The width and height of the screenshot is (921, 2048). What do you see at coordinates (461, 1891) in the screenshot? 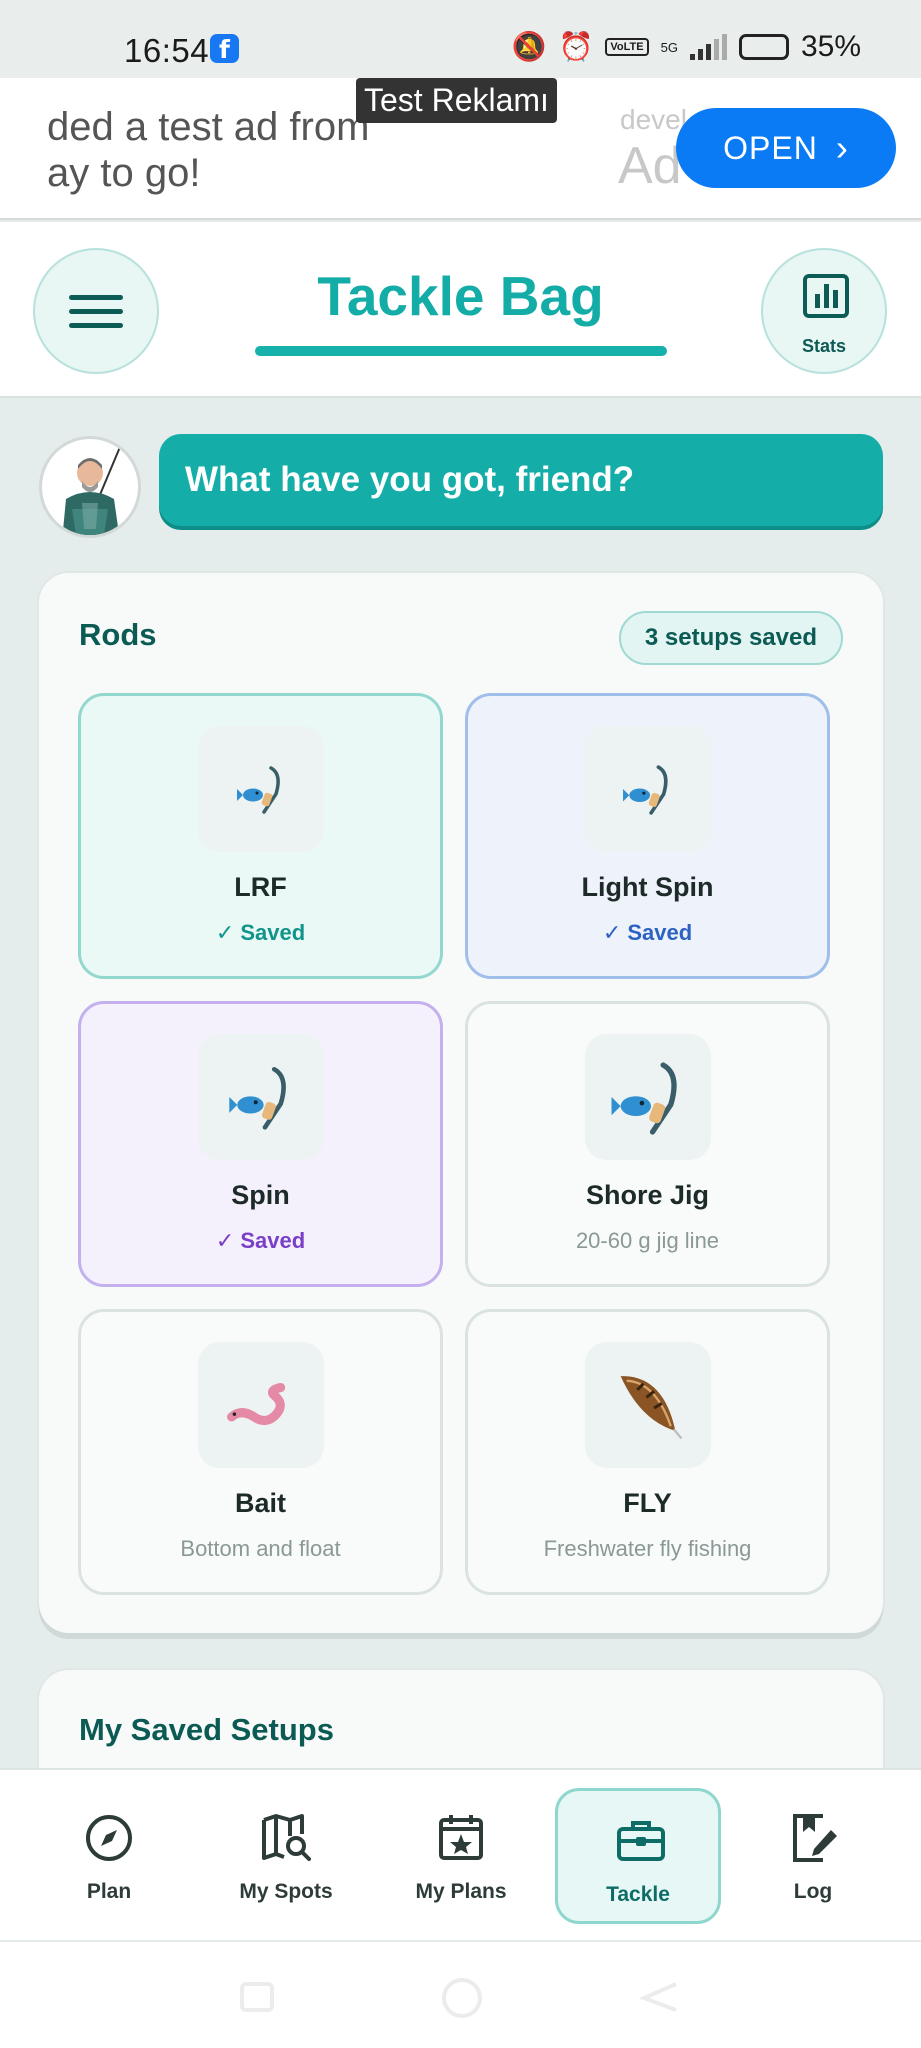
I see `nav-label: My Plans` at bounding box center [461, 1891].